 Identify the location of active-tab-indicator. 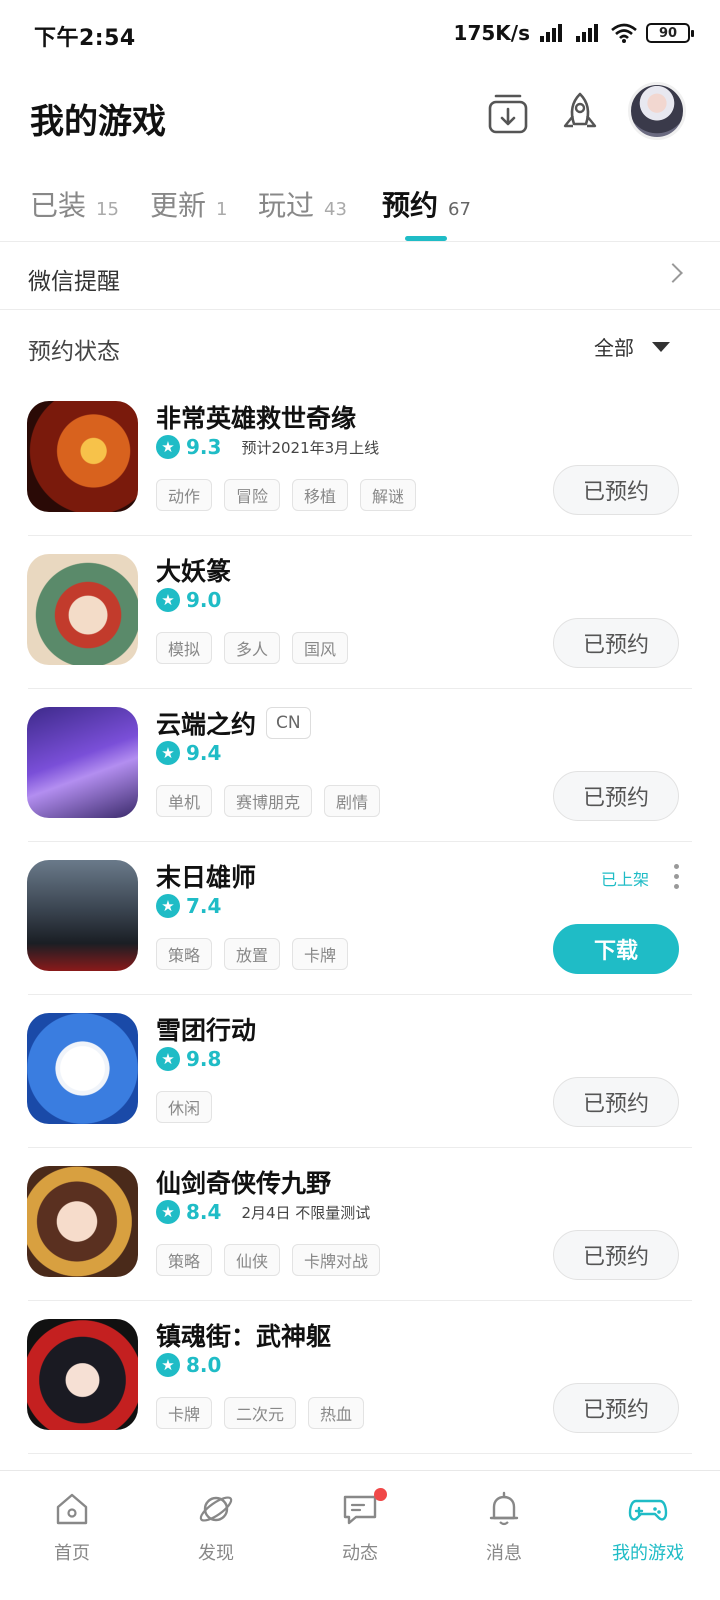
(426, 238).